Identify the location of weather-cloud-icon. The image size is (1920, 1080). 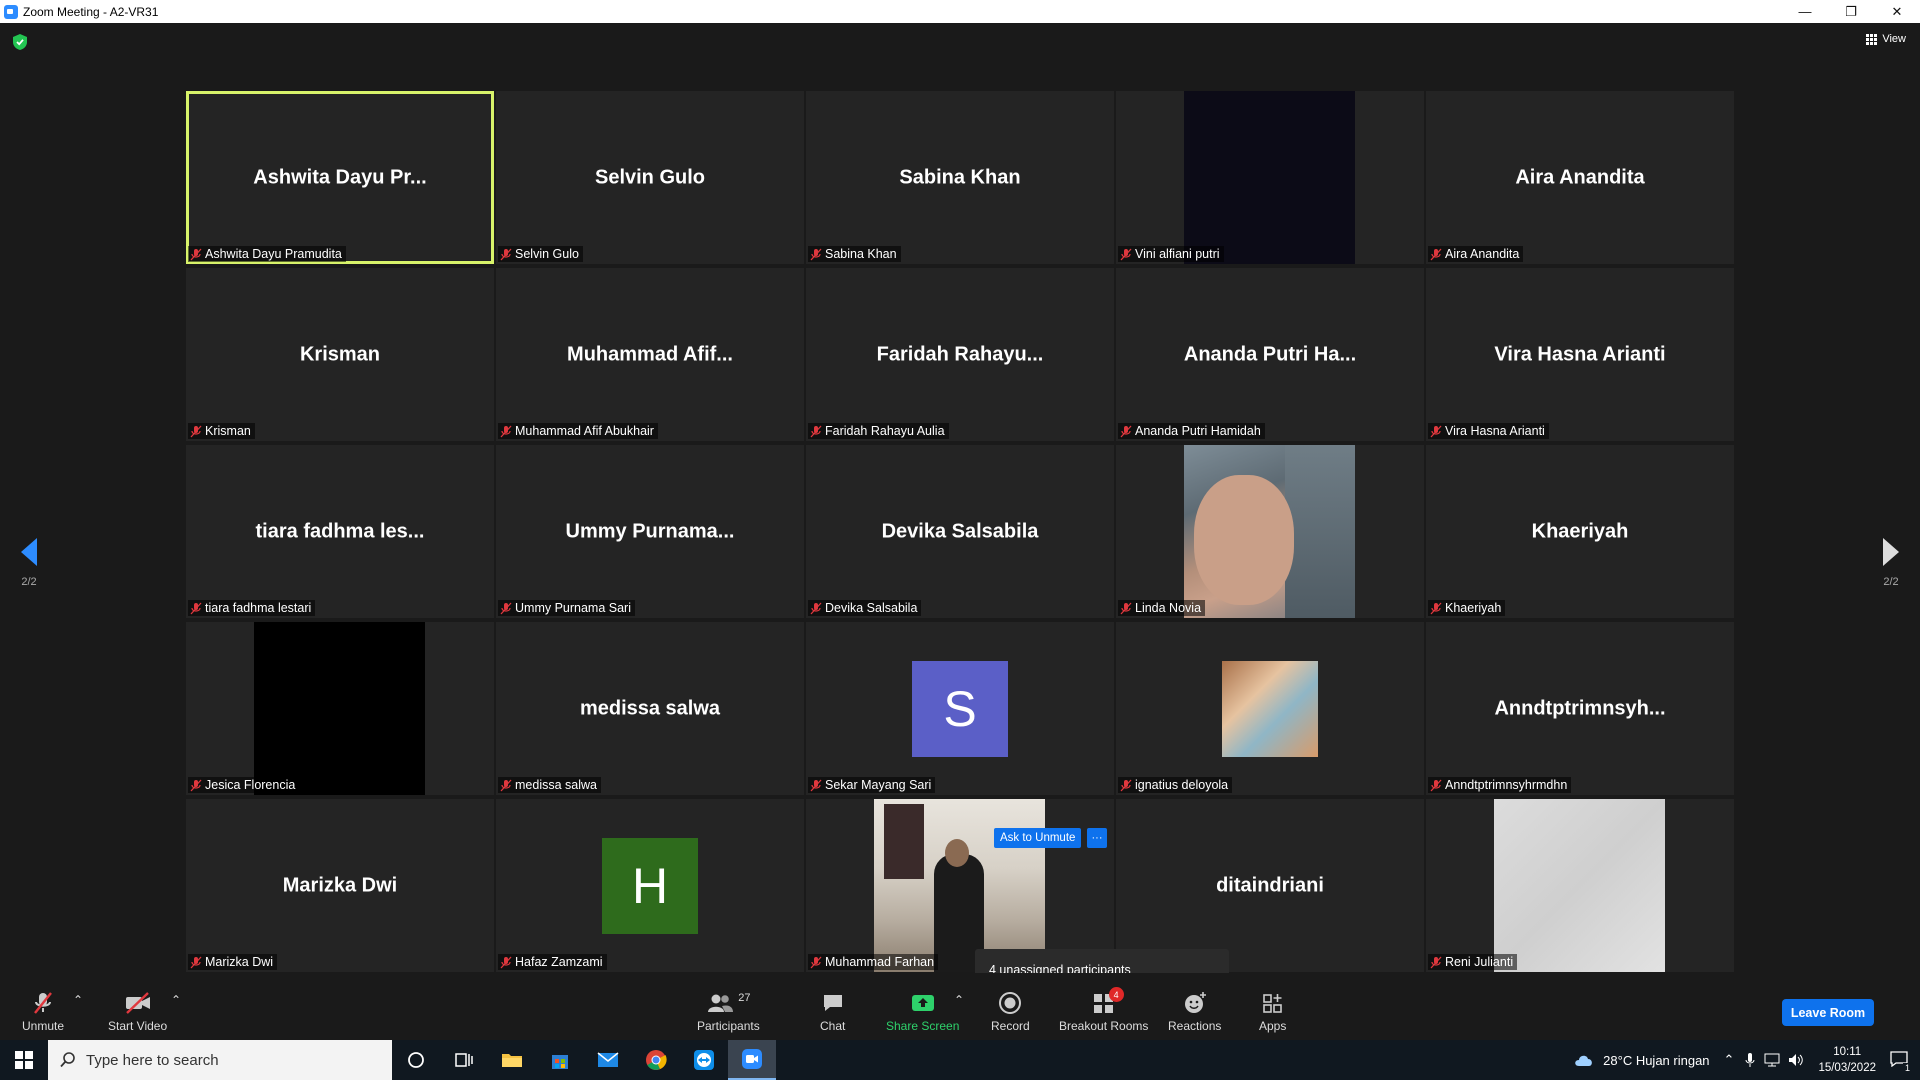
(1584, 1060).